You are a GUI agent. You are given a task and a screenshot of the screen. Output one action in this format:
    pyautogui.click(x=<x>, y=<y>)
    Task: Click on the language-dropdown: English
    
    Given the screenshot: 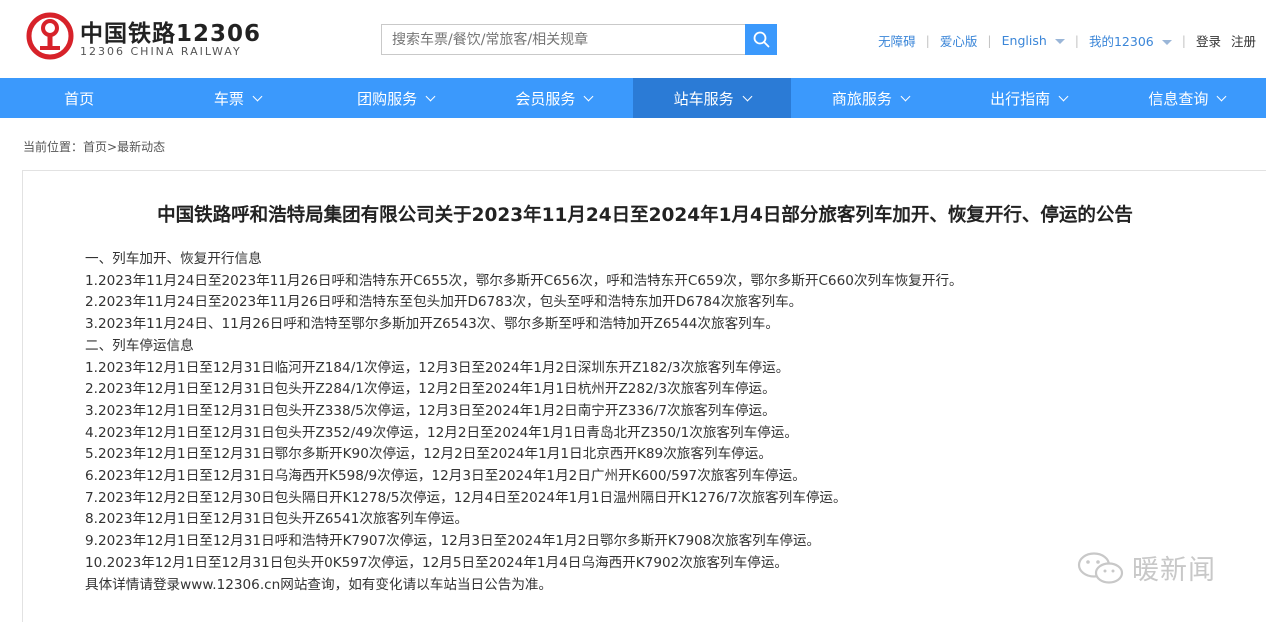 What is the action you would take?
    pyautogui.click(x=1033, y=40)
    